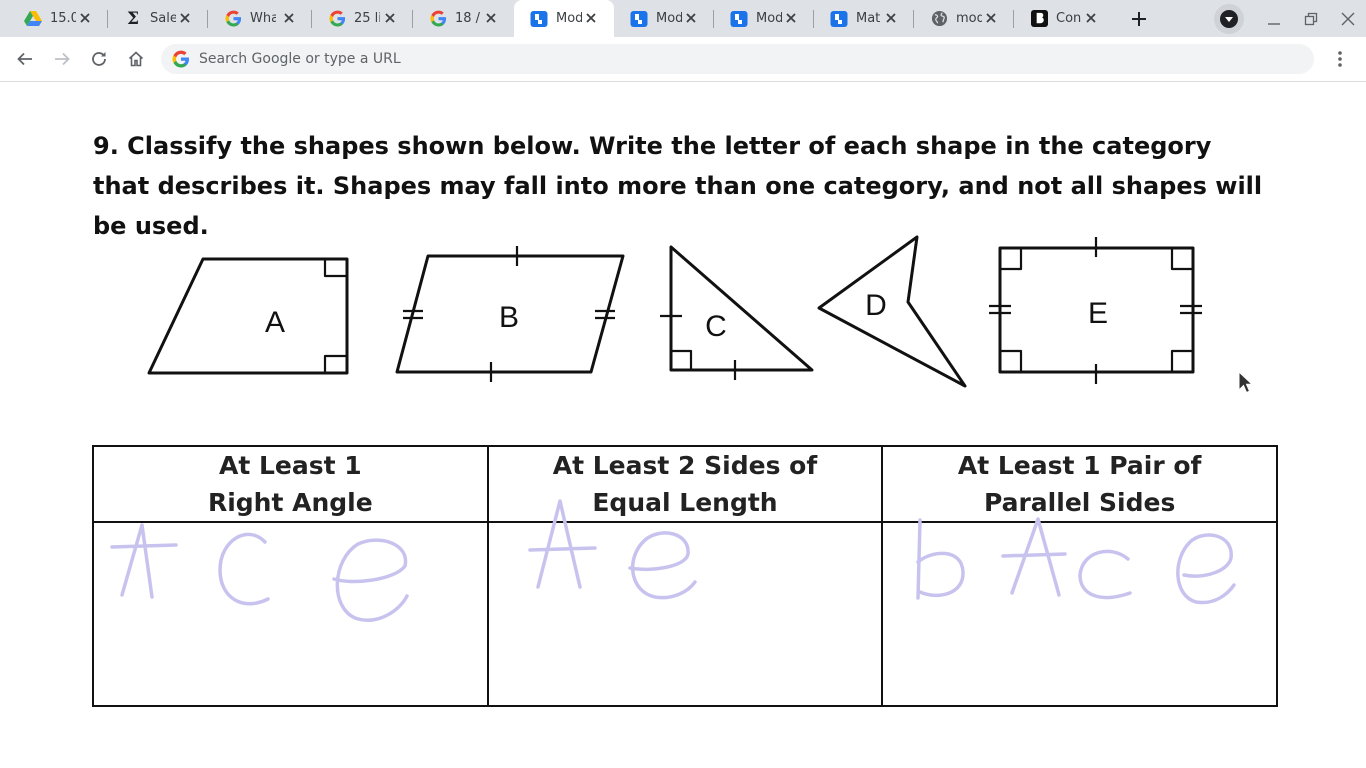  I want to click on shape-d-label: D, so click(876, 305).